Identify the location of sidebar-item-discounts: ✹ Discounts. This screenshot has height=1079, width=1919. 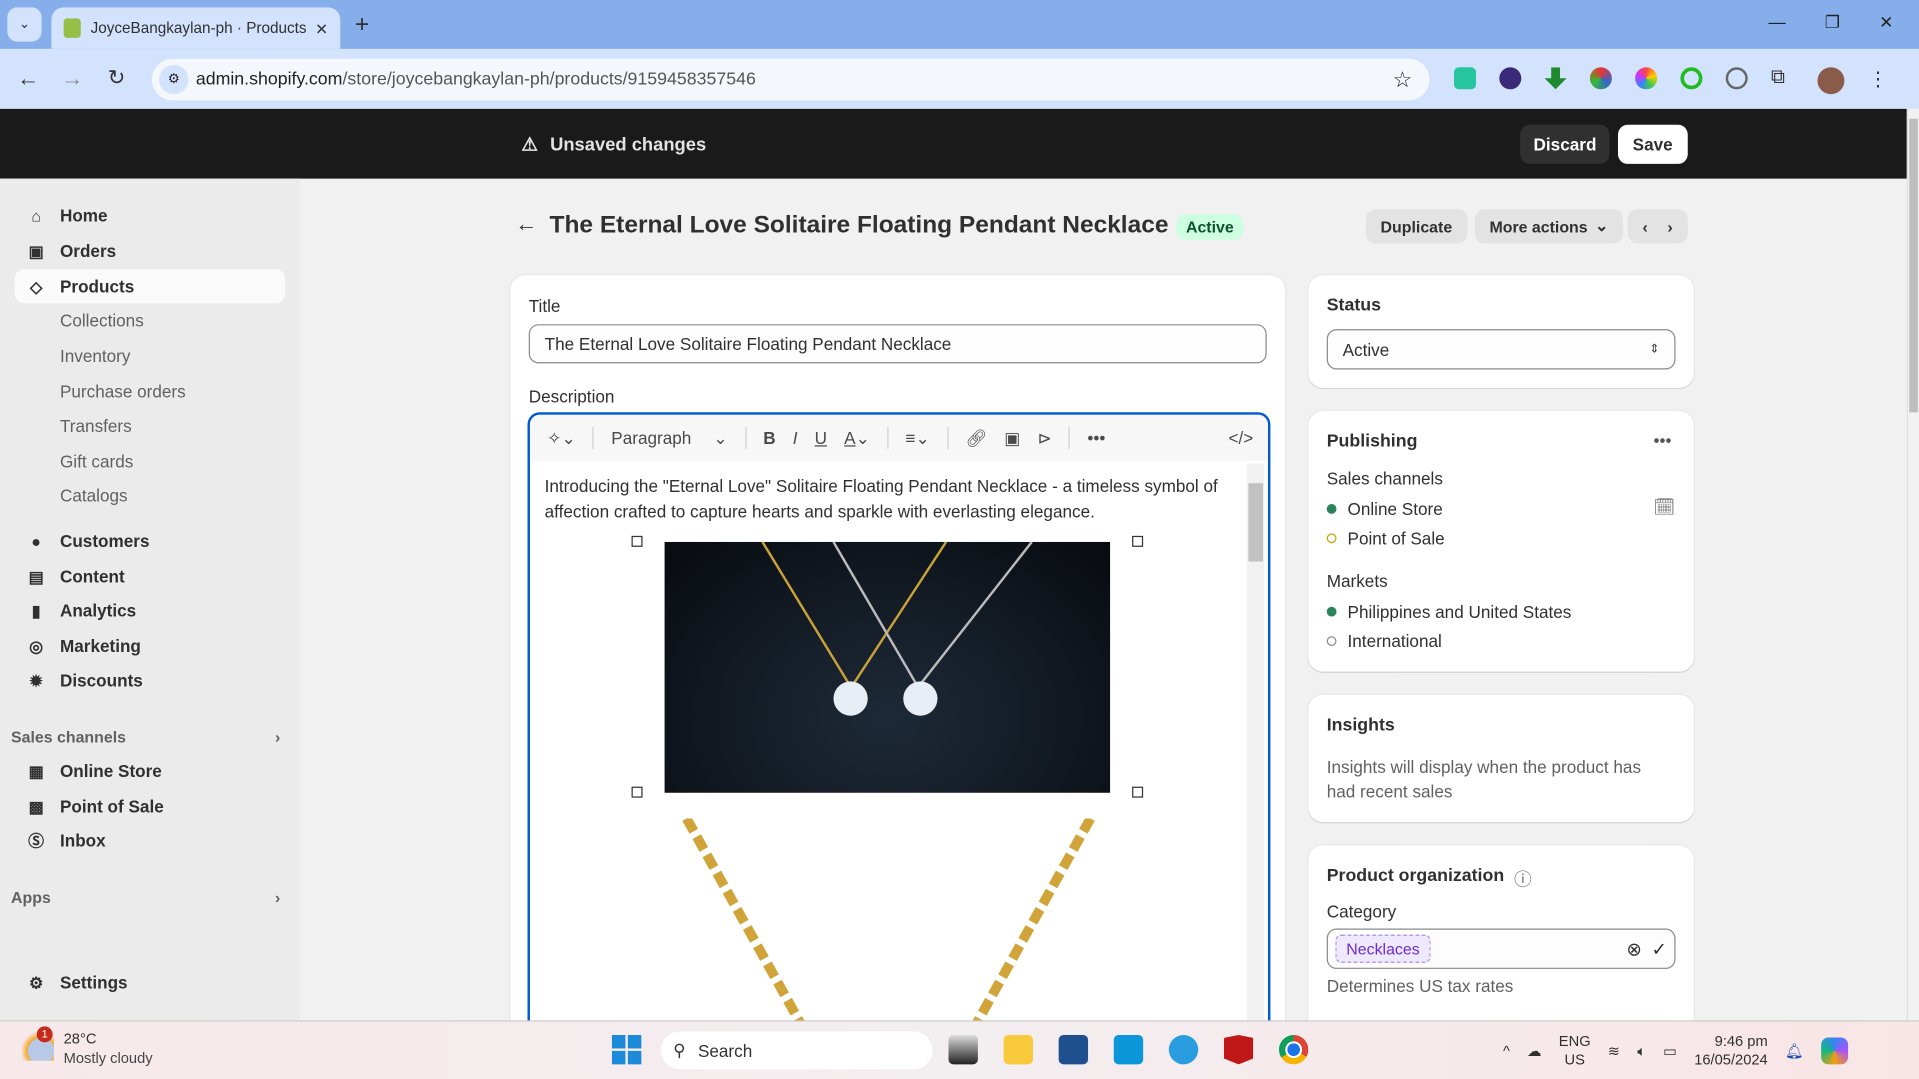
(150, 680).